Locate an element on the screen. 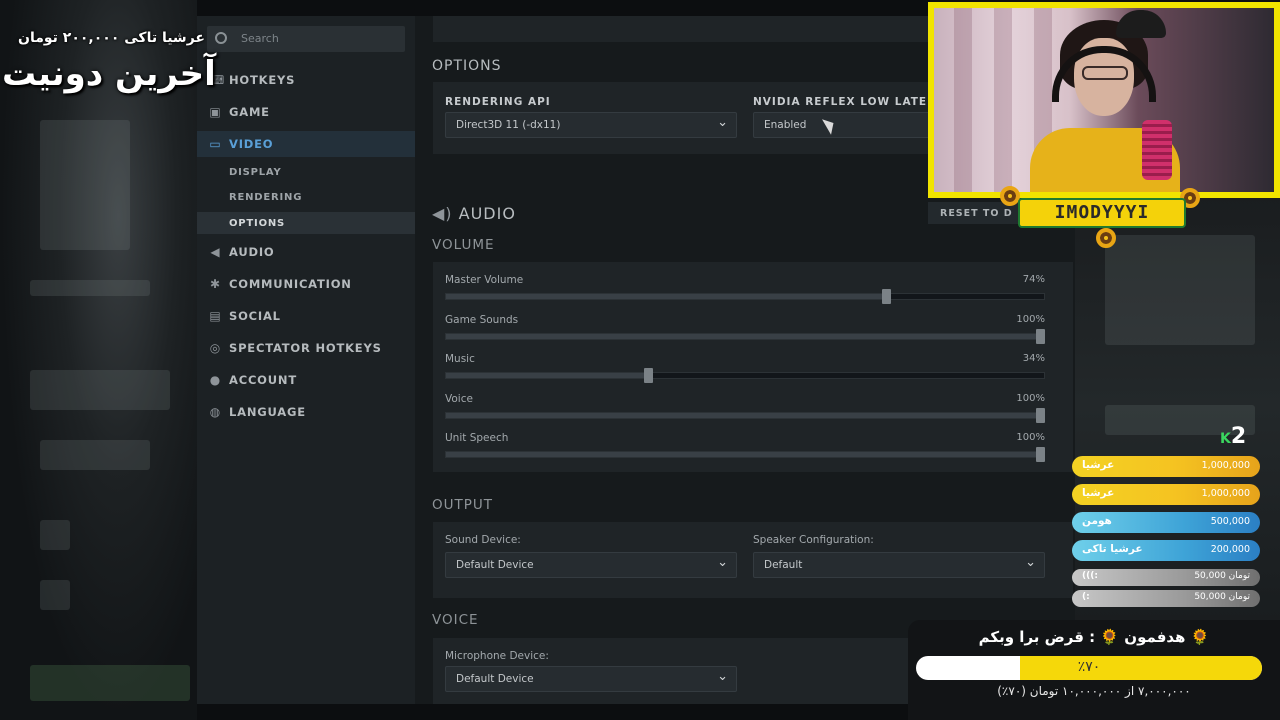  sound-device-dropdown: Default Device ⌄ is located at coordinates (591, 565).